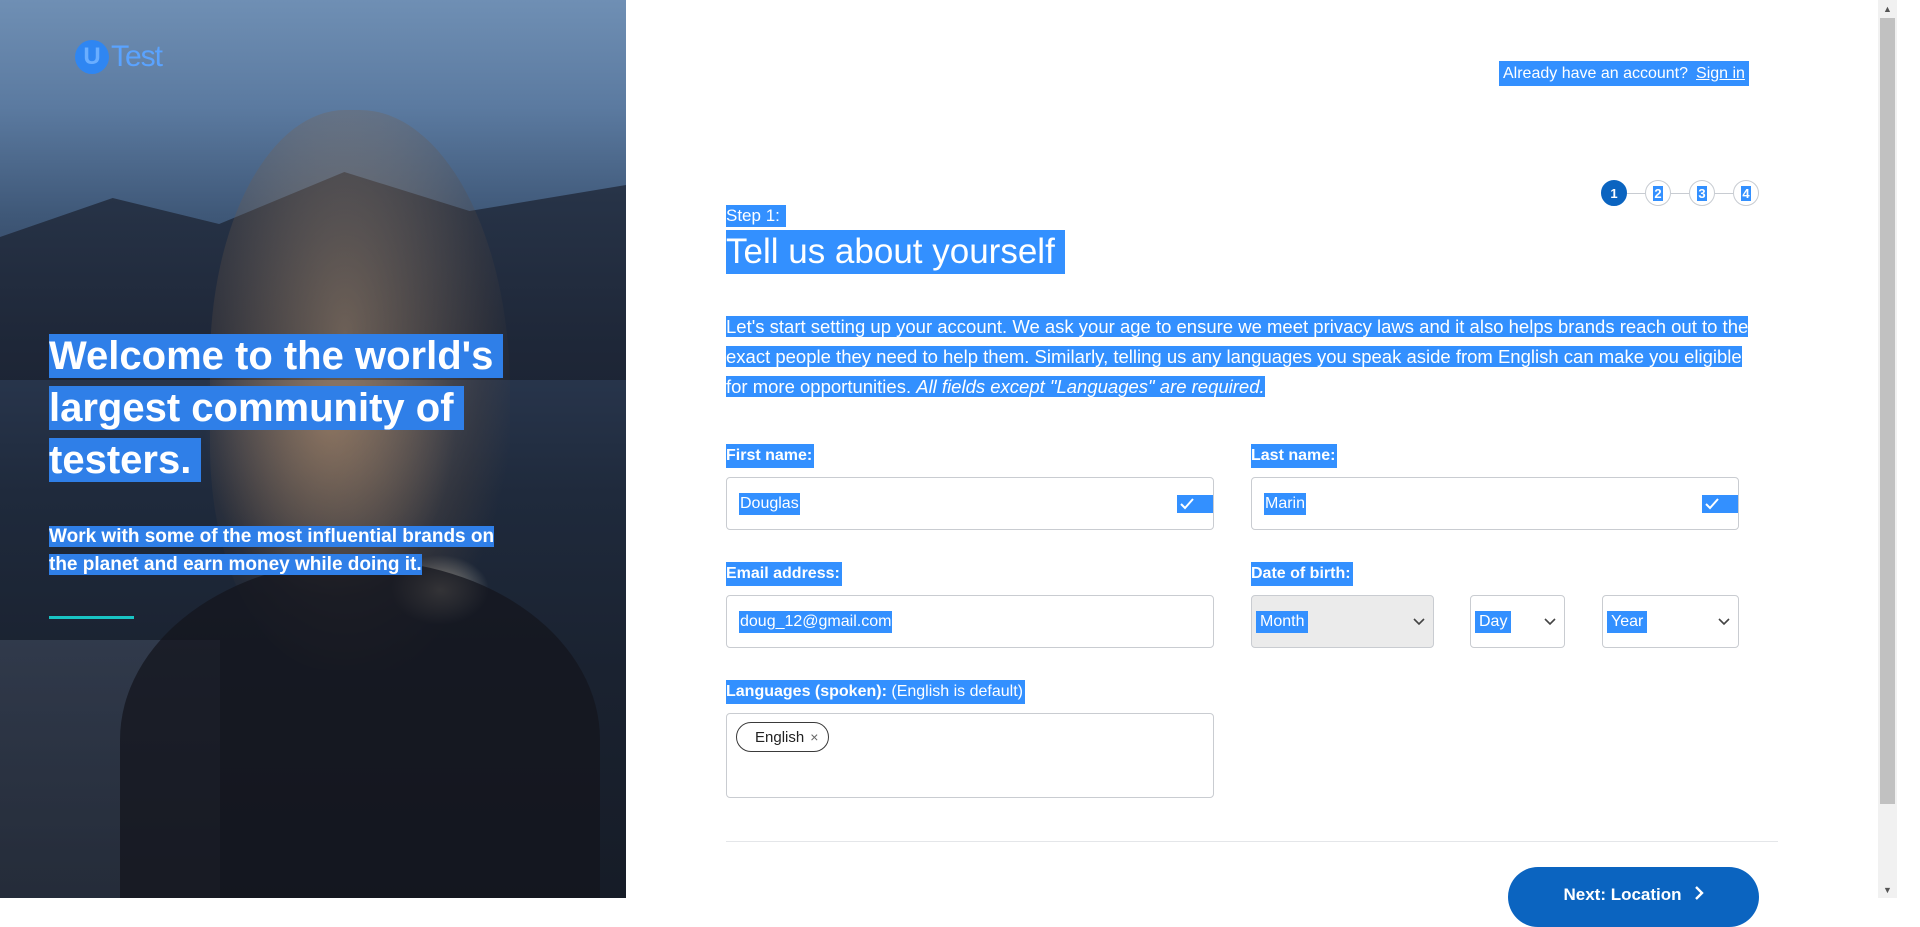 This screenshot has width=1920, height=927. I want to click on step-label: Step 1:, so click(756, 216).